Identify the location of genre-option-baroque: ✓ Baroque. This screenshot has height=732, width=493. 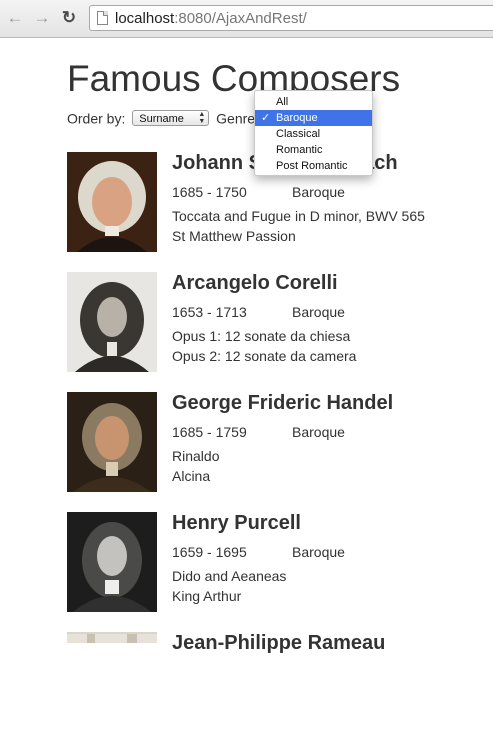
(313, 118).